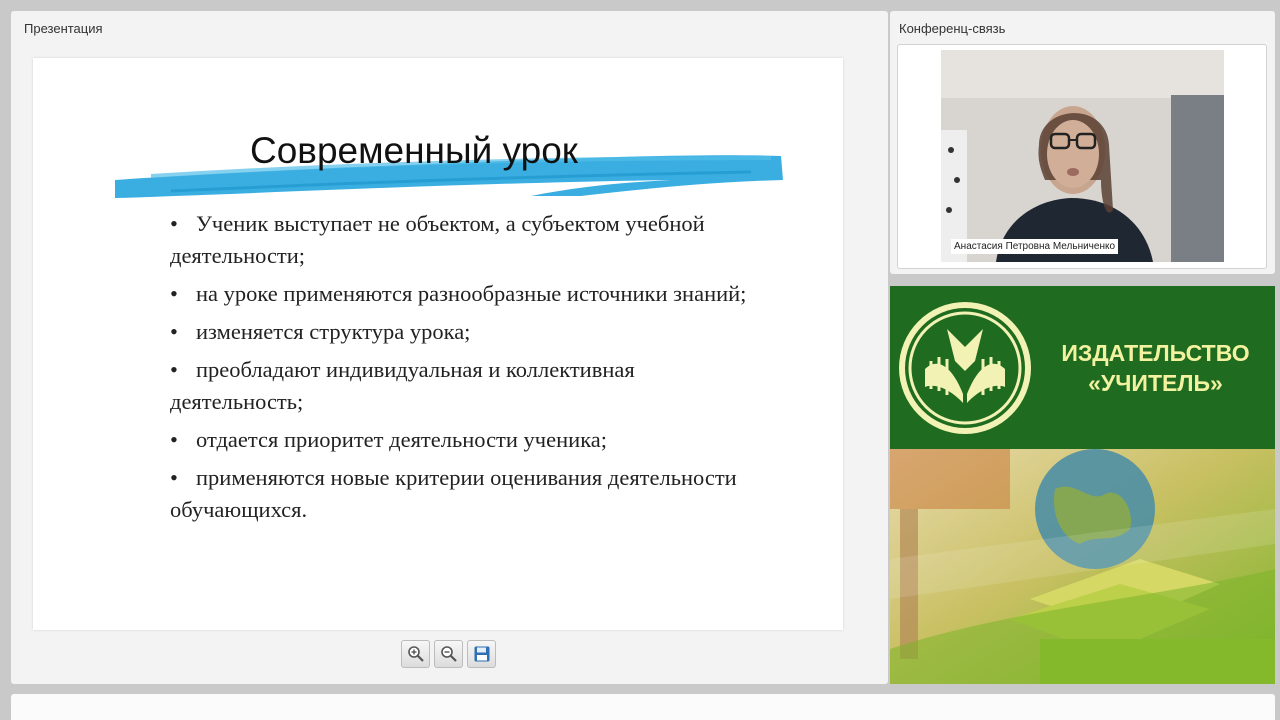 Image resolution: width=1280 pixels, height=720 pixels. I want to click on banner-header: ИЗДАТЕЛЬСТВО «УЧИТЕЛЬ», so click(1082, 367).